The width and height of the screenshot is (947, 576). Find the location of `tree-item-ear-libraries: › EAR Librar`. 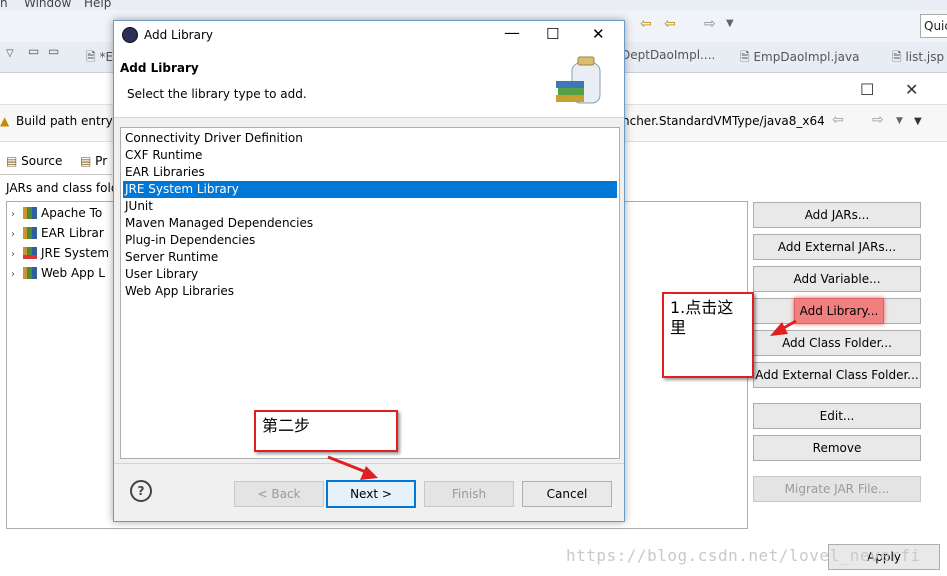

tree-item-ear-libraries: › EAR Librar is located at coordinates (57, 233).